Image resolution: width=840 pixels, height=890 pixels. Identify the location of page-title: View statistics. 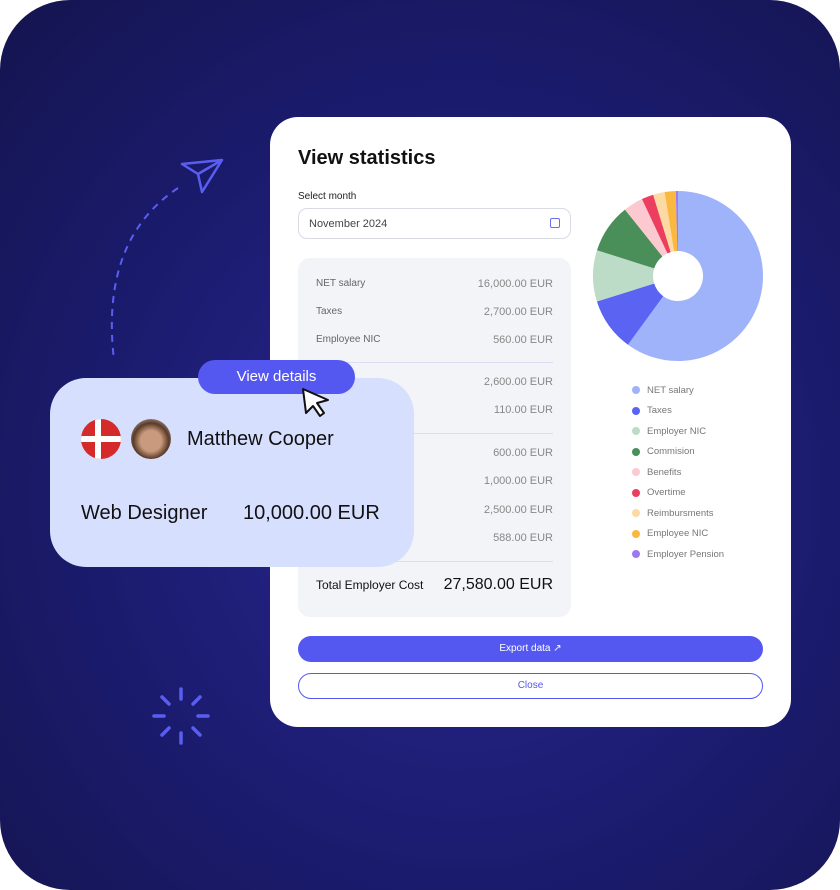
(367, 158).